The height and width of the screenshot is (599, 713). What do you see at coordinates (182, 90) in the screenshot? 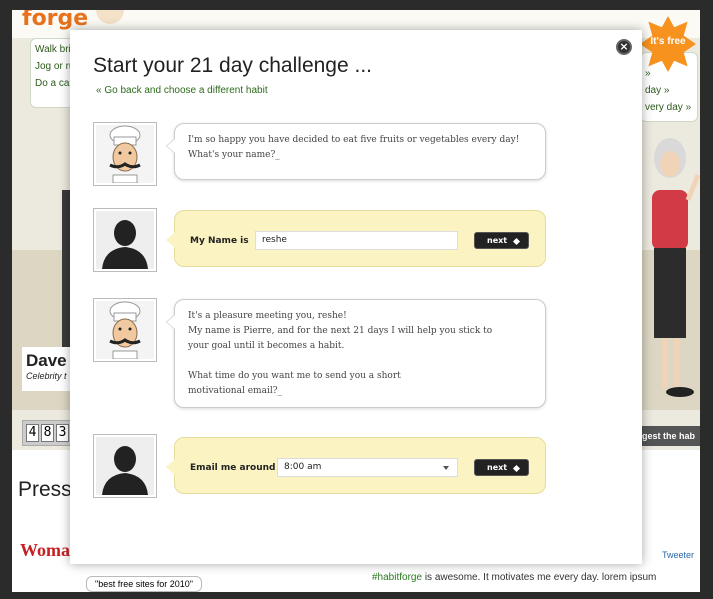
I see `back-link: « Go back and choose a different habit` at bounding box center [182, 90].